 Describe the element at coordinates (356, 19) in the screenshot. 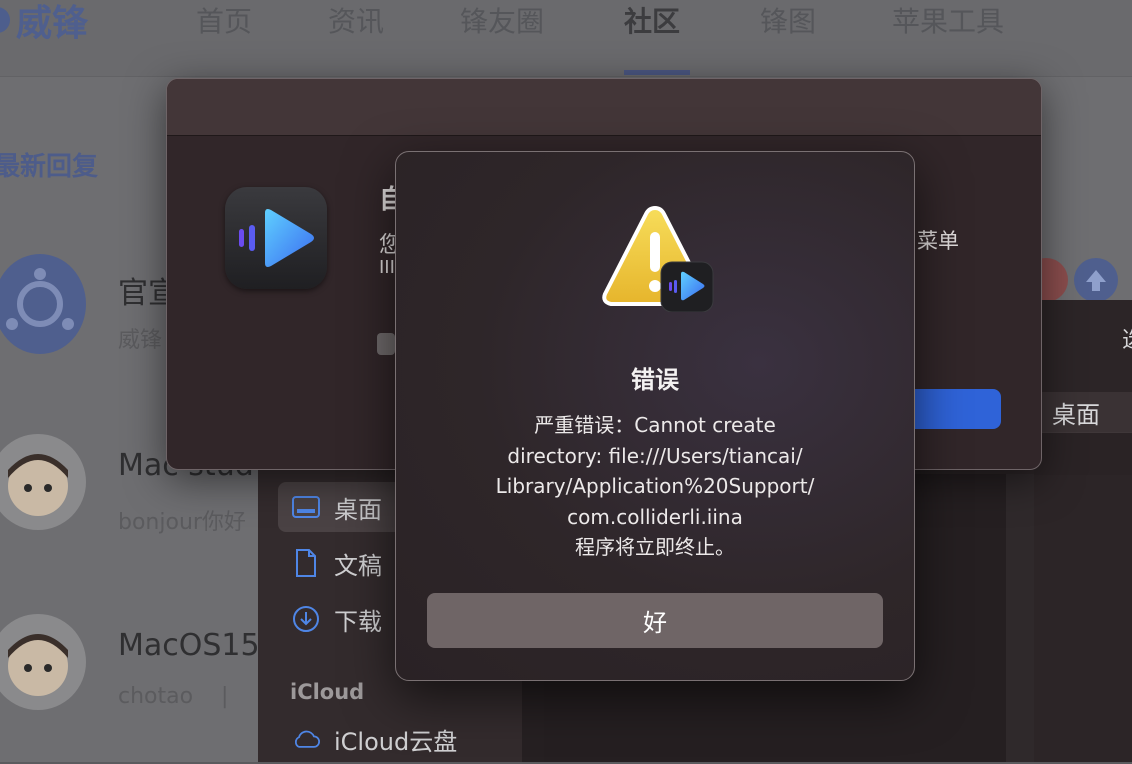

I see `nav-news: 资讯` at that location.